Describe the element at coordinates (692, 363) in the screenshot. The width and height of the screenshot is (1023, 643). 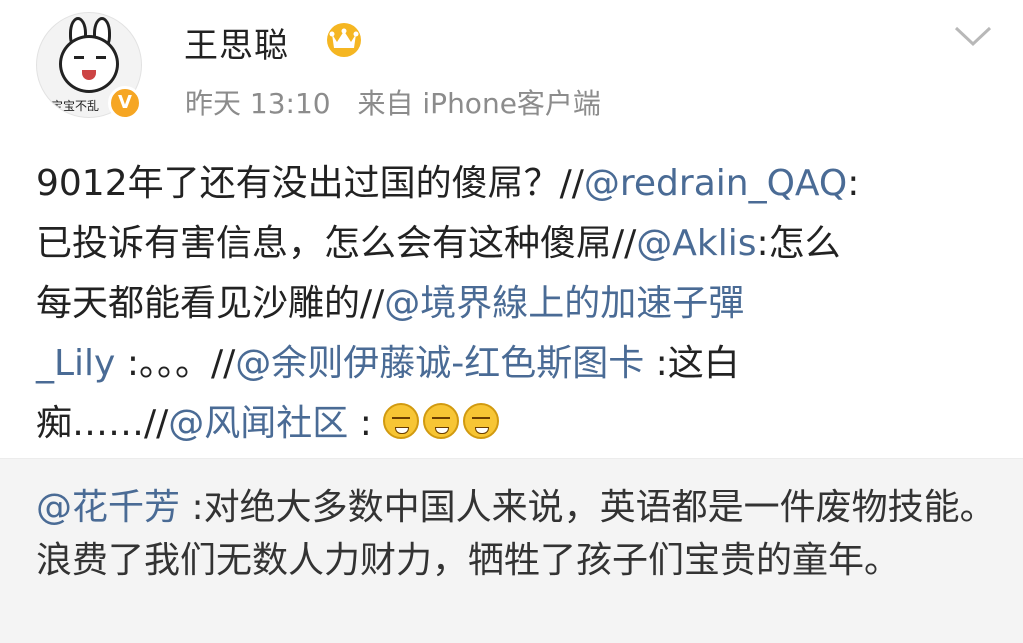
I see `post-text-segment: :这白` at that location.